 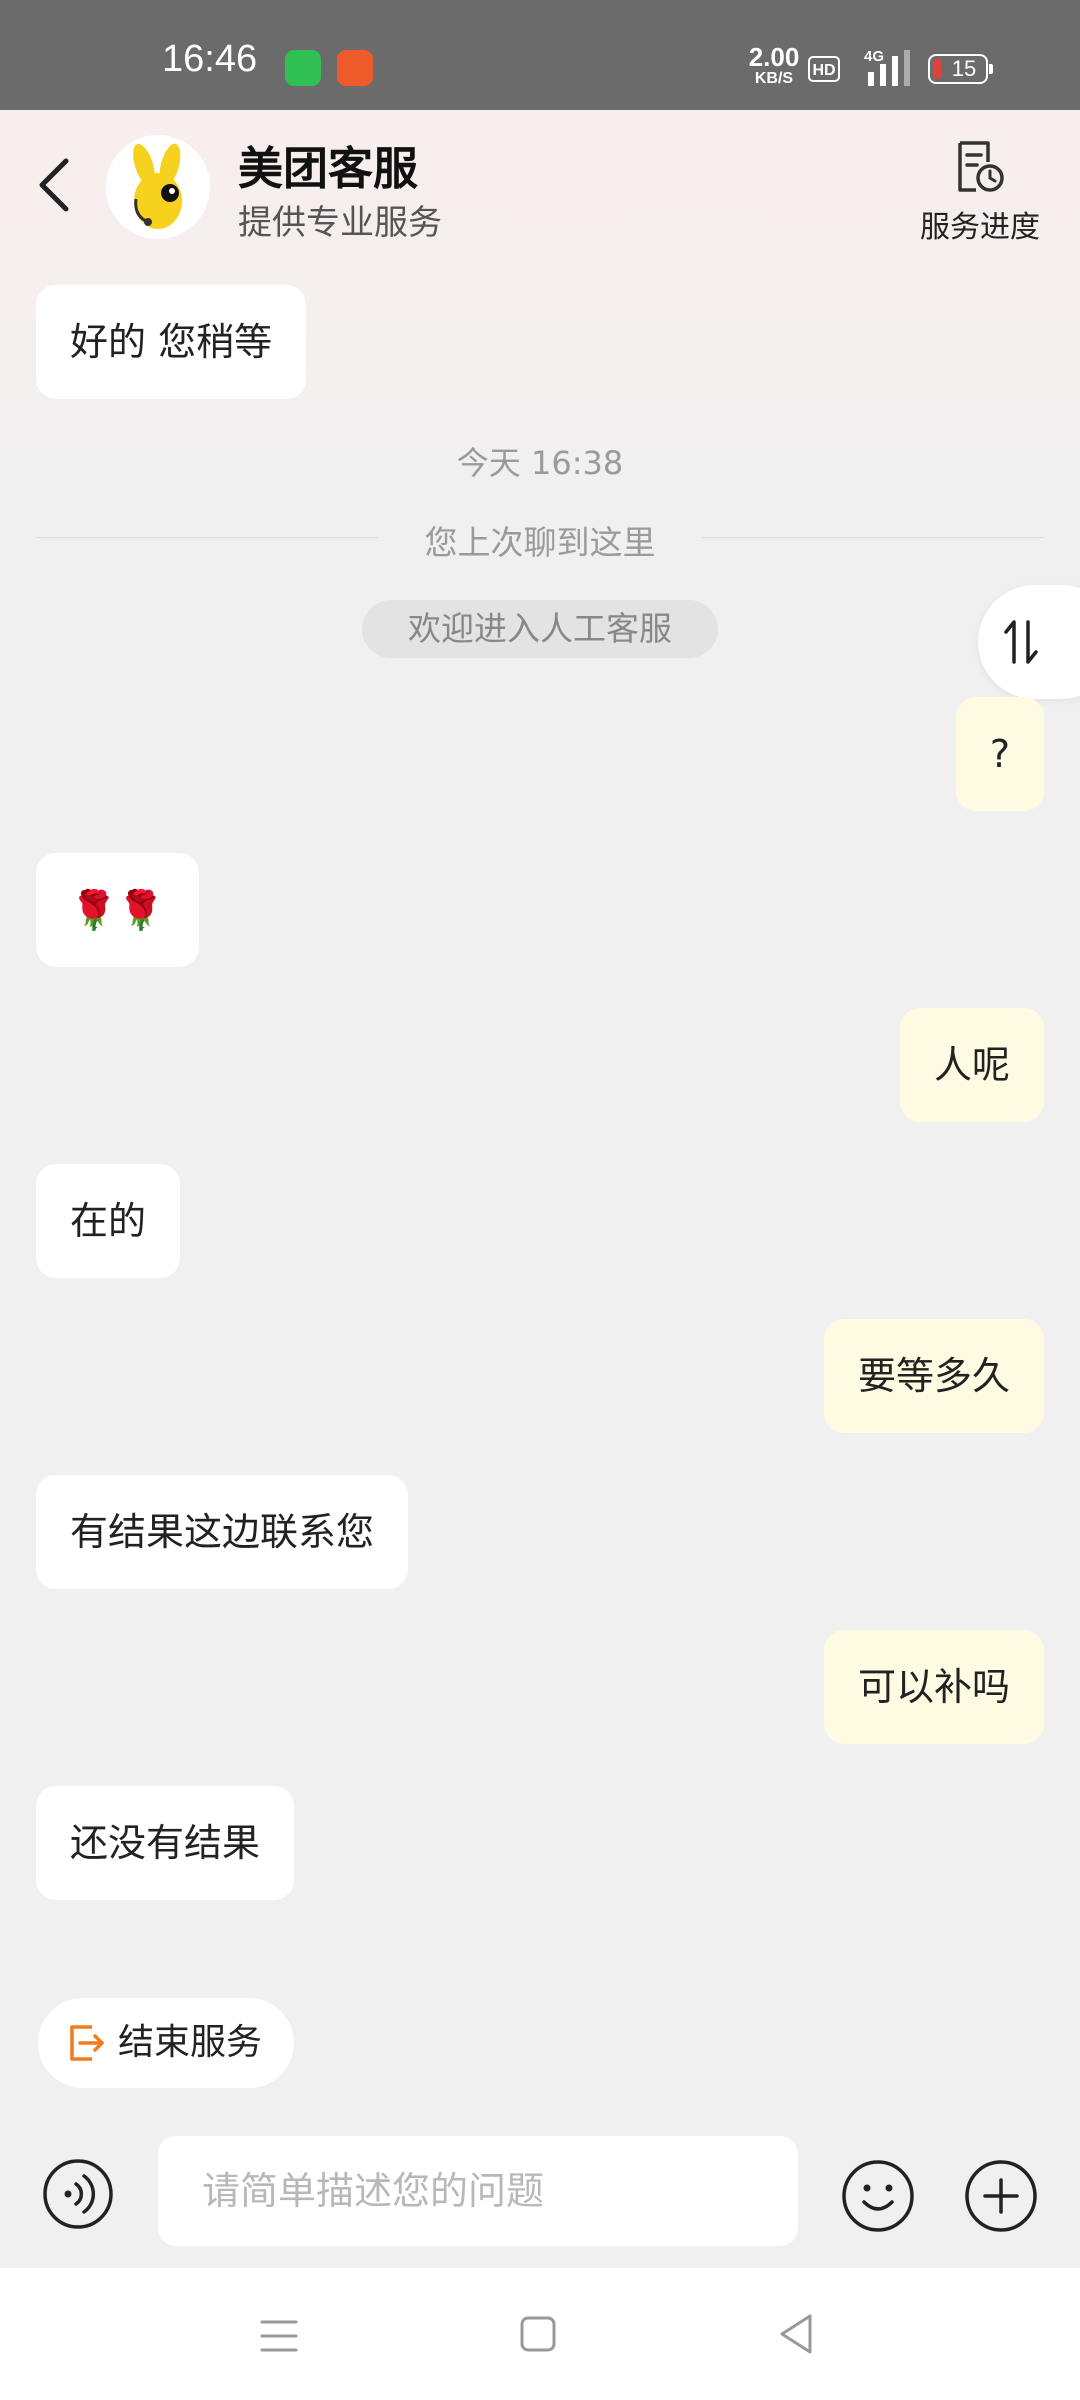 I want to click on system-back-button, so click(x=796, y=2334).